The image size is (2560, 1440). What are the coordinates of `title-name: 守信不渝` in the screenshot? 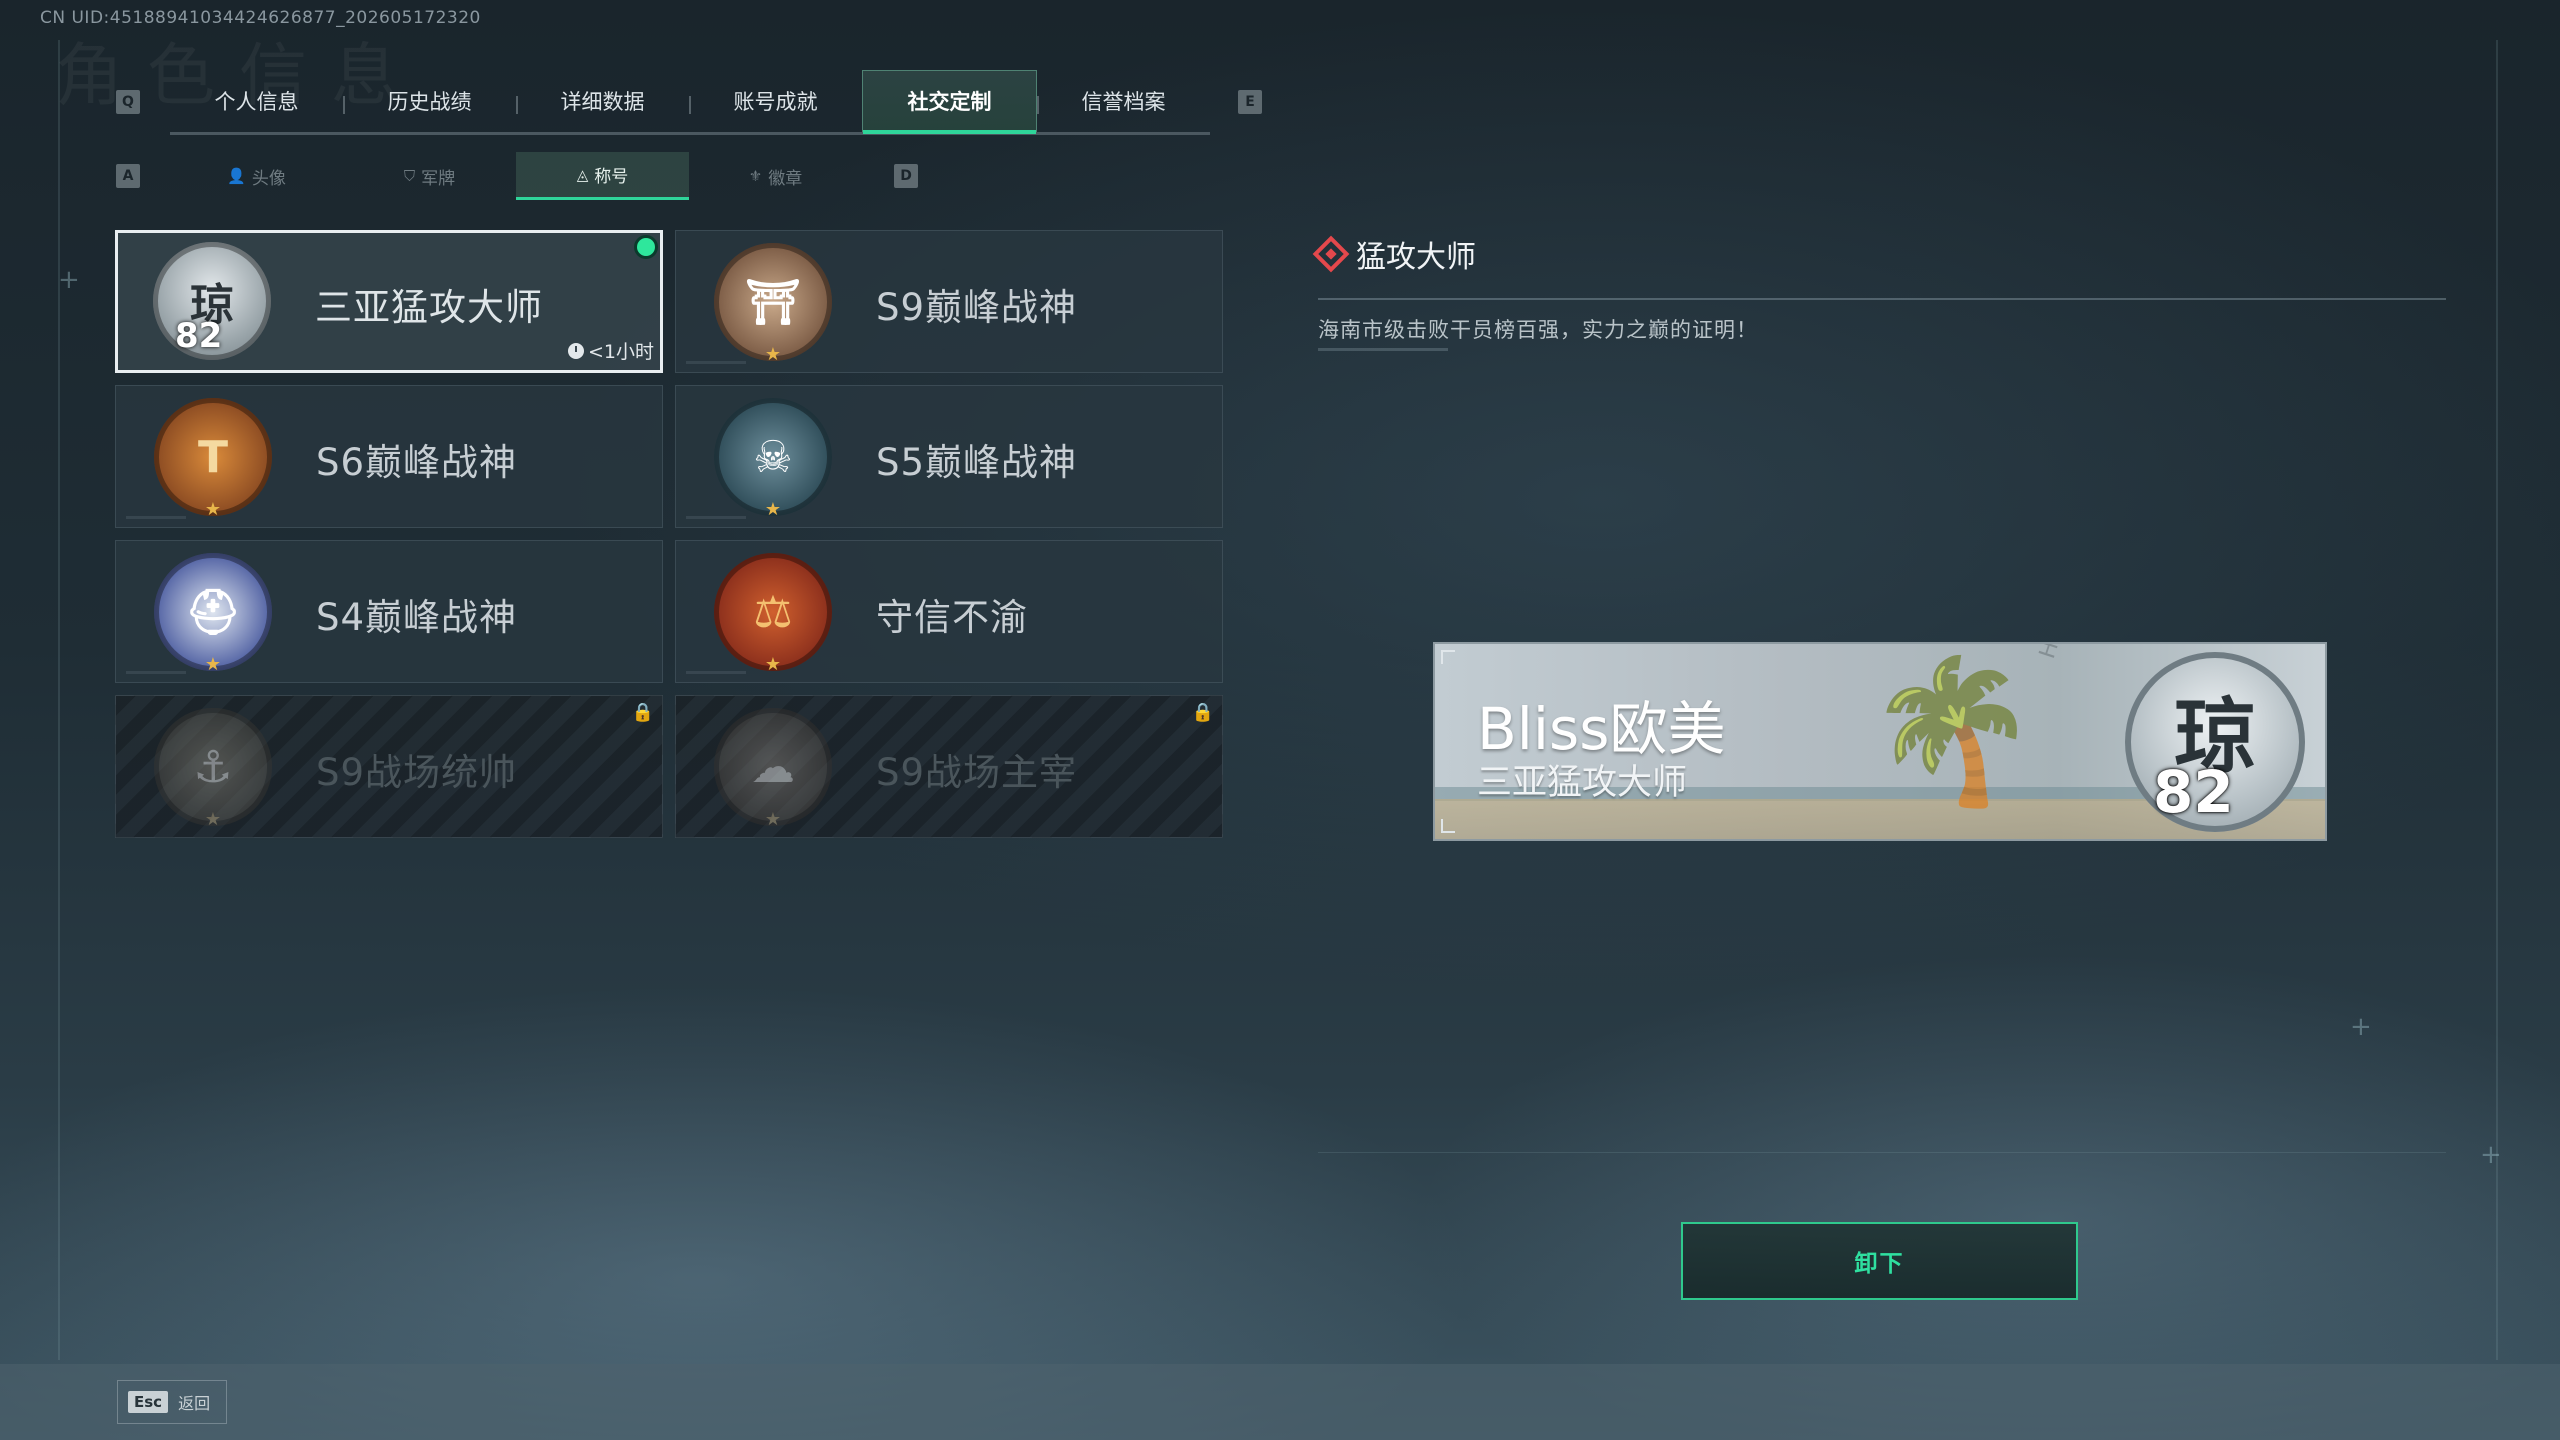 It's located at (952, 617).